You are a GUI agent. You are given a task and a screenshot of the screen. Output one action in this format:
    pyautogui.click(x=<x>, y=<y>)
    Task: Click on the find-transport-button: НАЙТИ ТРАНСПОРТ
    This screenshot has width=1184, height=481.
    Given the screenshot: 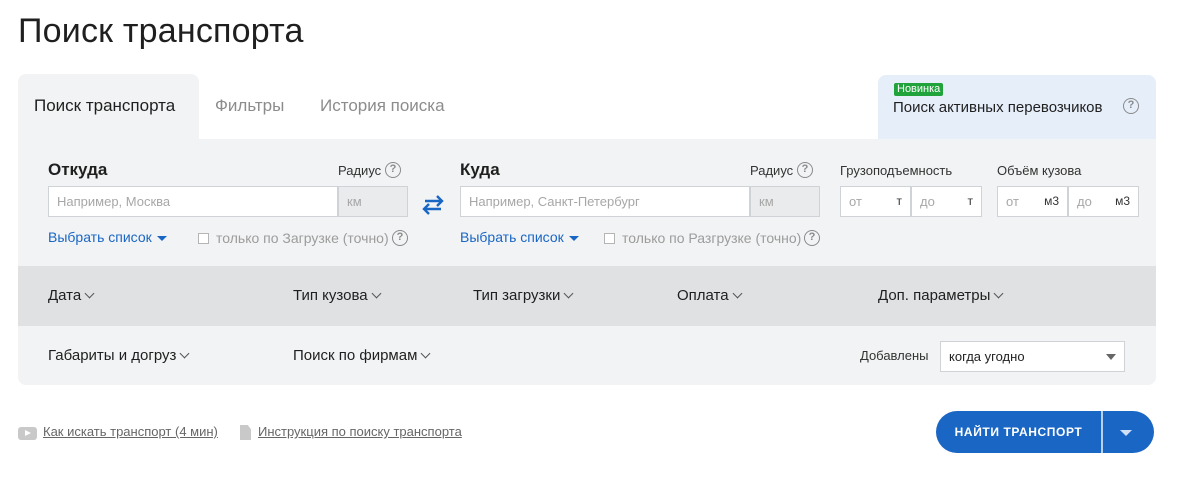 What is the action you would take?
    pyautogui.click(x=1018, y=432)
    